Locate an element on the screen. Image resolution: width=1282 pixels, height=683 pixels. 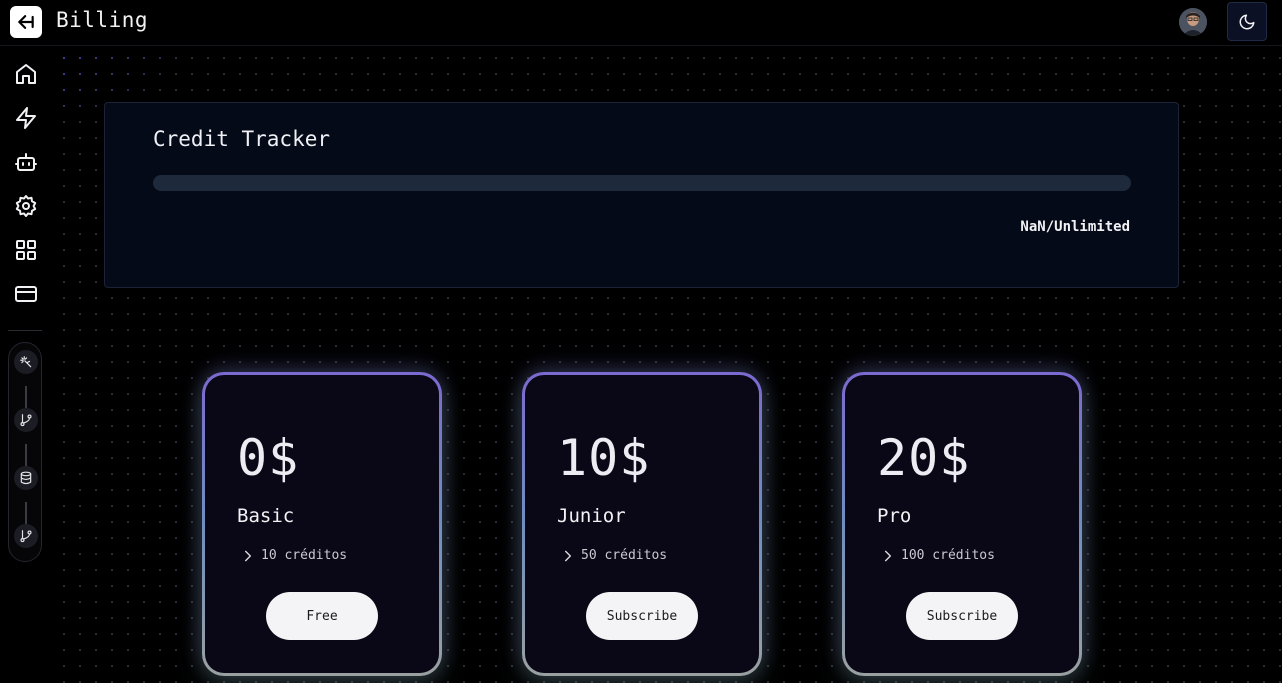
avatar is located at coordinates (1193, 22).